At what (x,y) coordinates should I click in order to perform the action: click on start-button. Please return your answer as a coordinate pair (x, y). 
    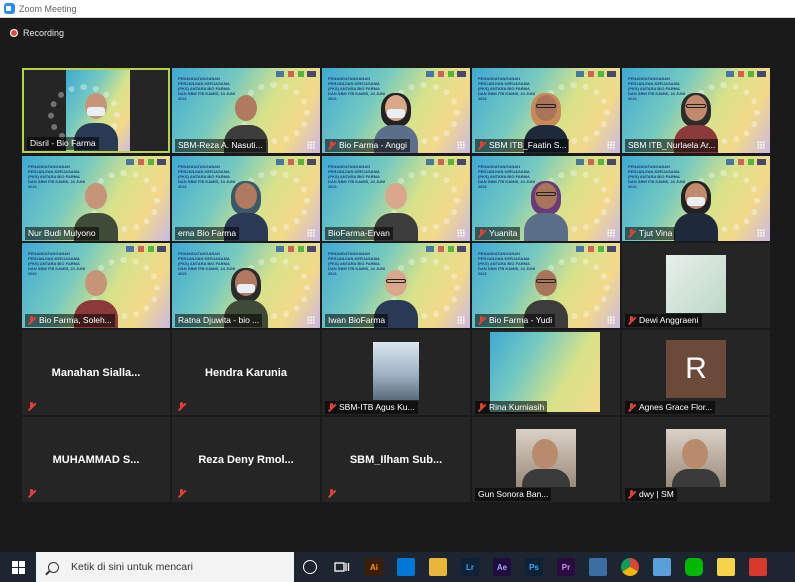
    Looking at the image, I should click on (18, 567).